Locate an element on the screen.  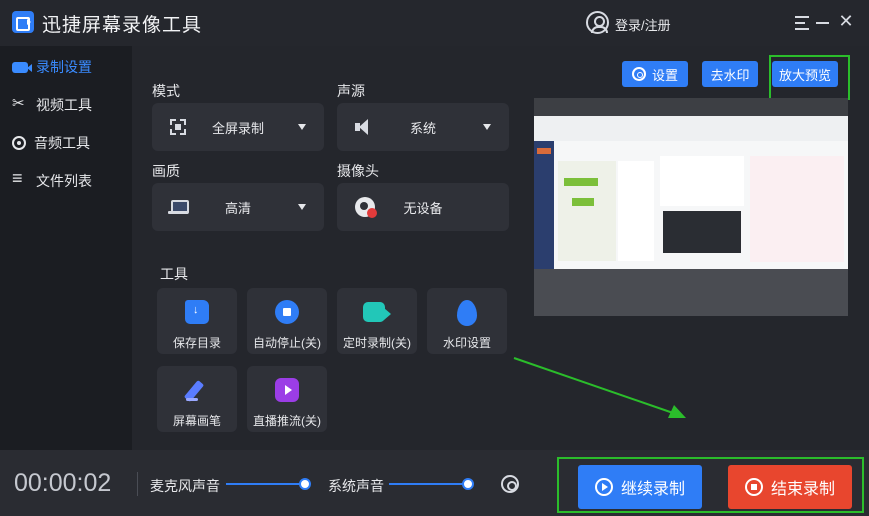
camera-dropdown: 无设备 is located at coordinates (423, 207).